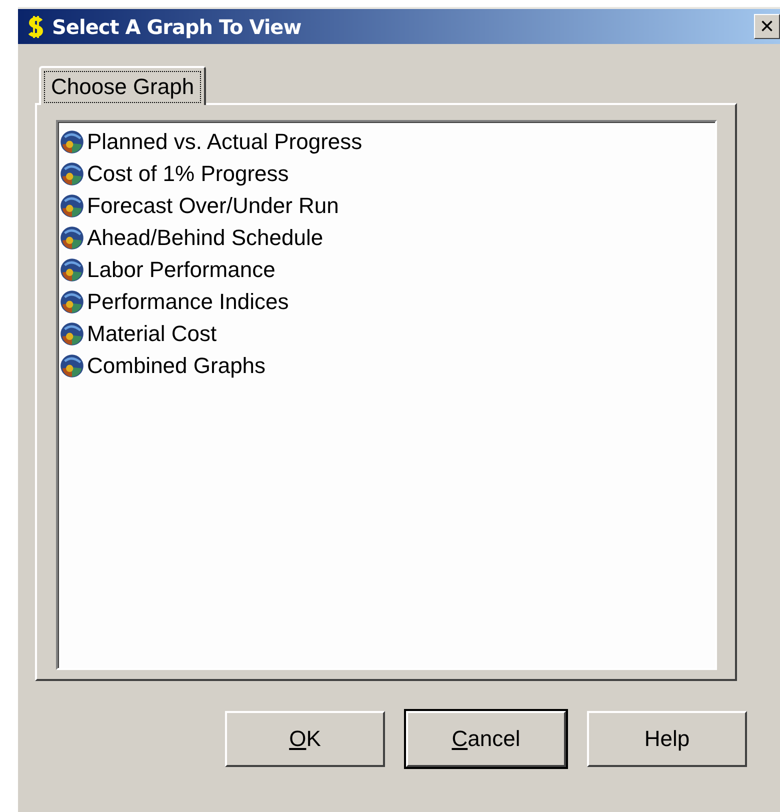  Describe the element at coordinates (305, 739) in the screenshot. I see `dialog-button: OK` at that location.